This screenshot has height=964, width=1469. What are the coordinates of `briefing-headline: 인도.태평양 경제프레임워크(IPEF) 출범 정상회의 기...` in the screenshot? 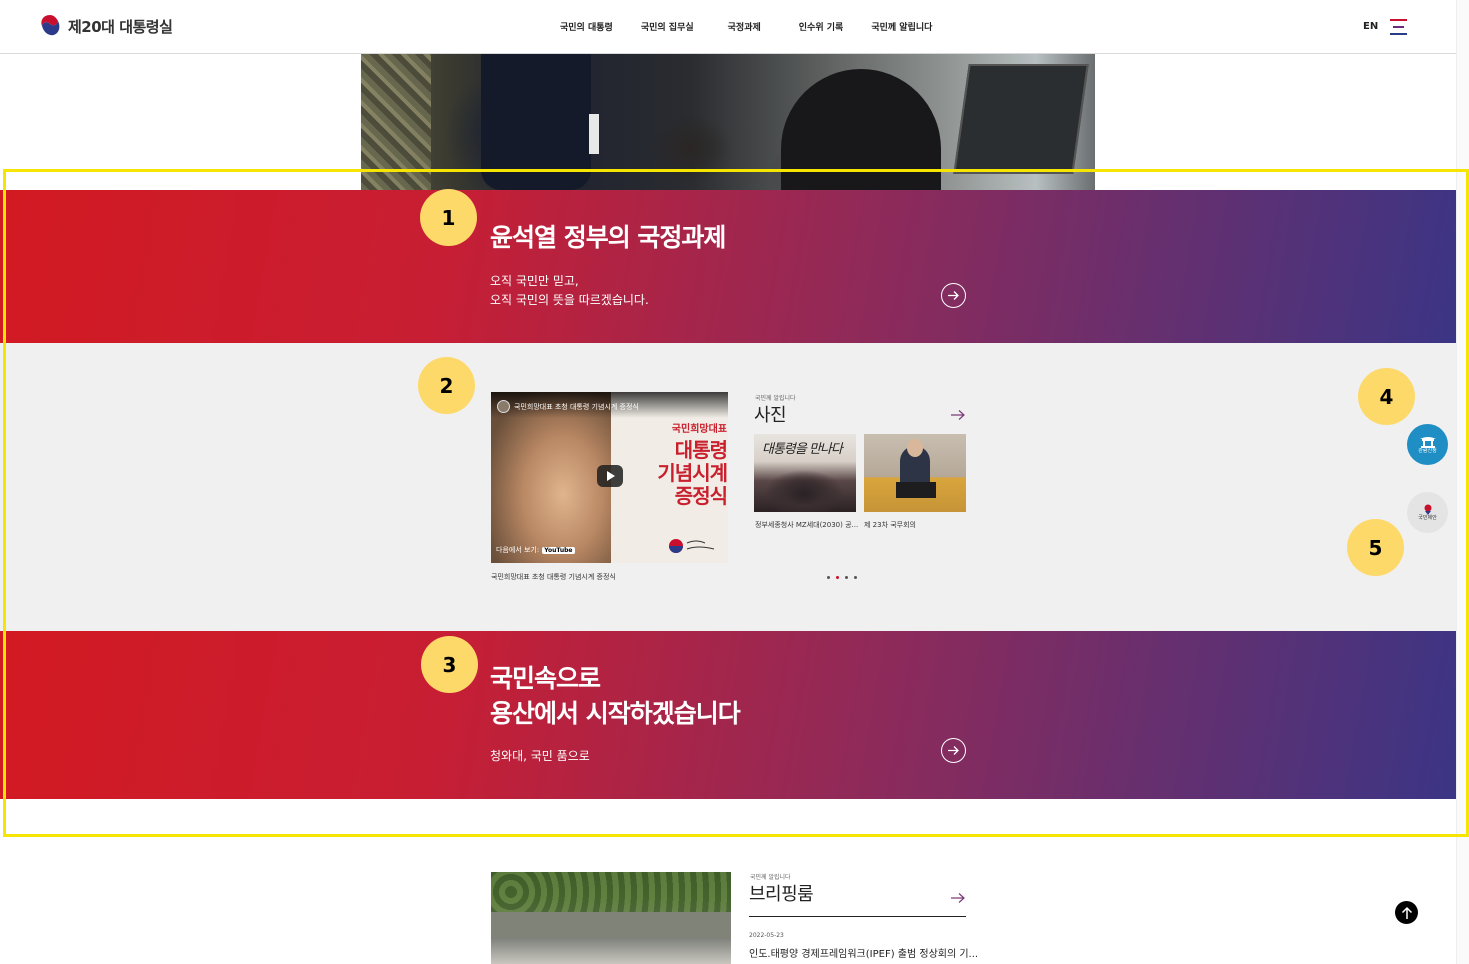 It's located at (863, 952).